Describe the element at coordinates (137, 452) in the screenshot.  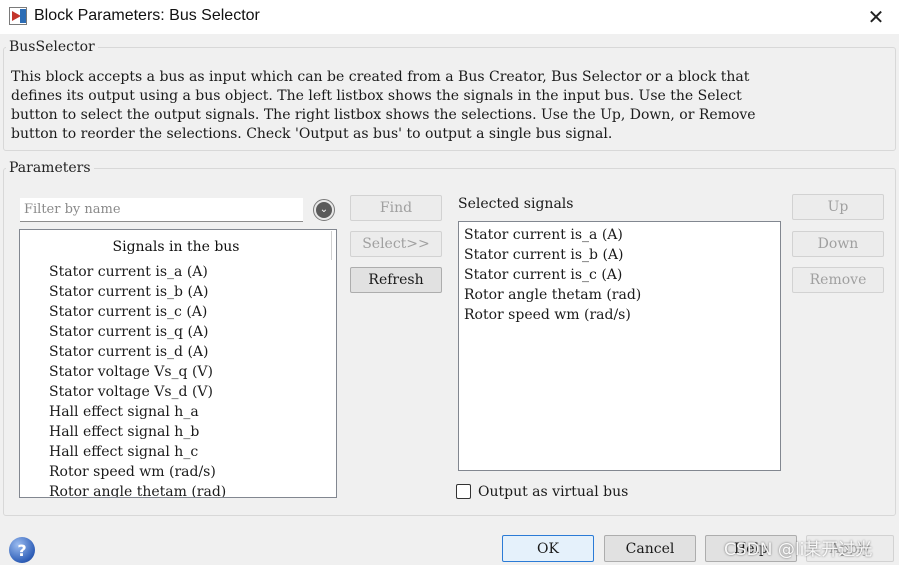
I see `list-item: Hall effect signal h_c` at that location.